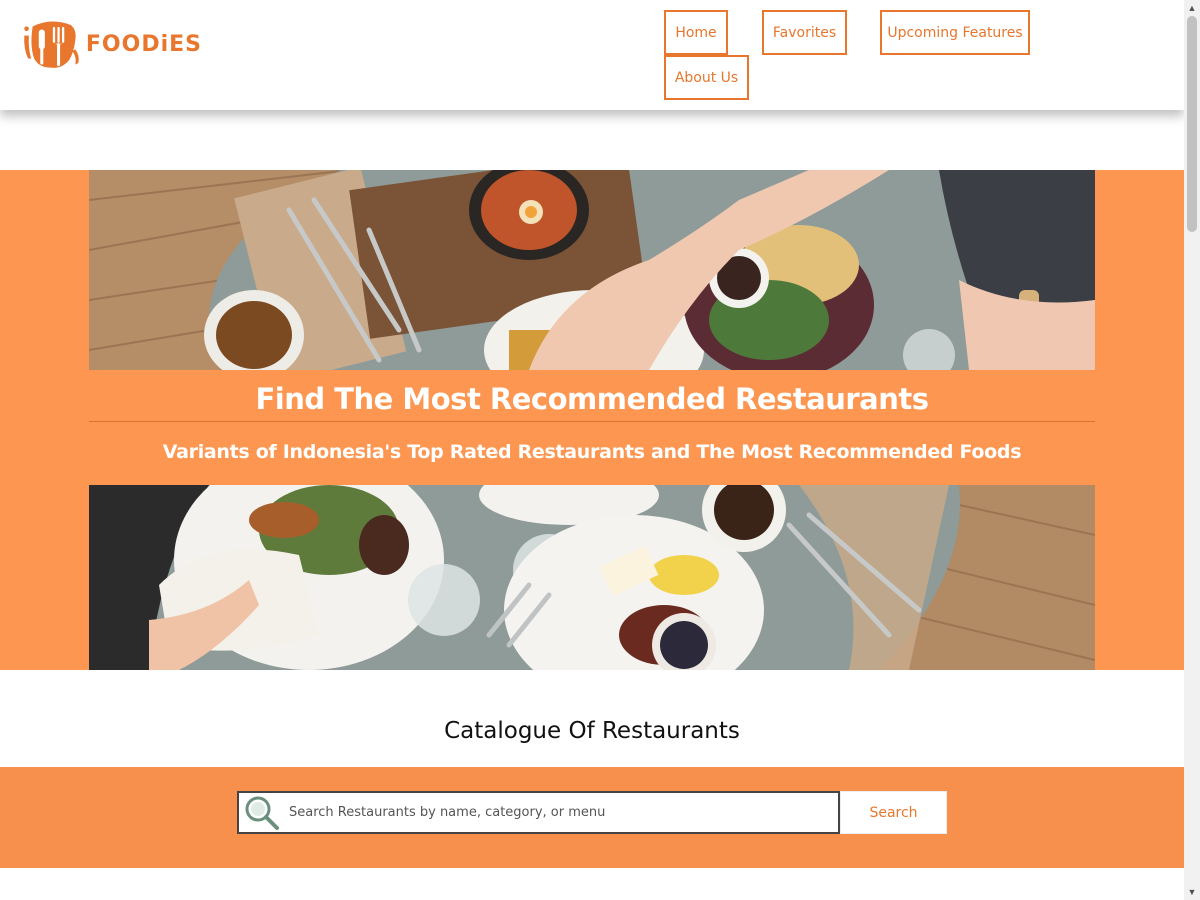 The image size is (1200, 900). What do you see at coordinates (592, 399) in the screenshot?
I see `hero-title: Find The Most Recommended Restaurants` at bounding box center [592, 399].